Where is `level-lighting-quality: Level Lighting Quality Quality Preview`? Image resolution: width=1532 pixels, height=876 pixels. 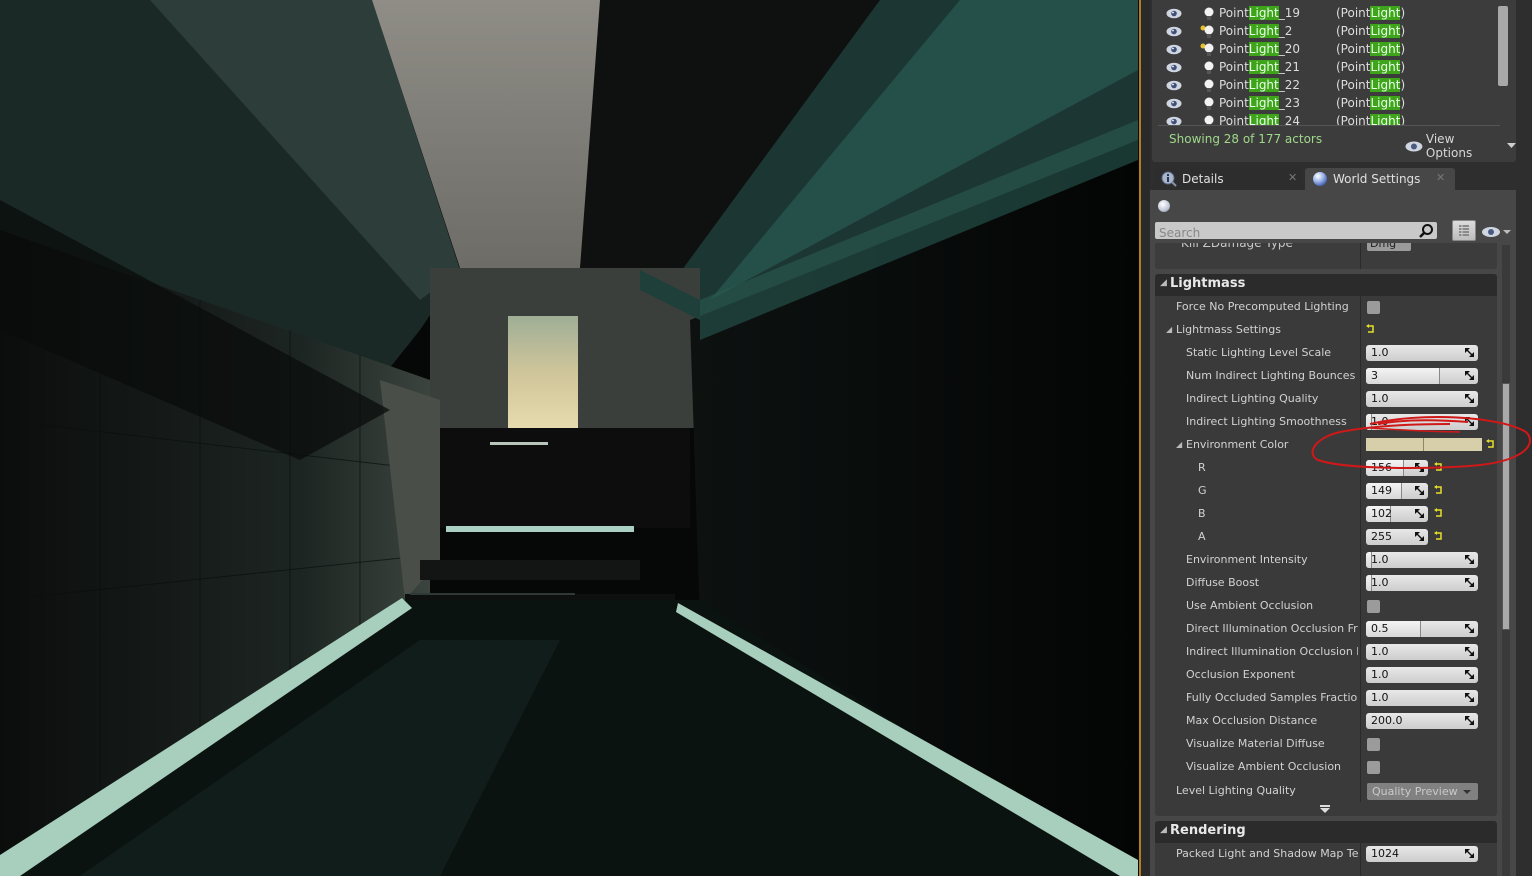
level-lighting-quality: Level Lighting Quality Quality Preview is located at coordinates (1326, 791).